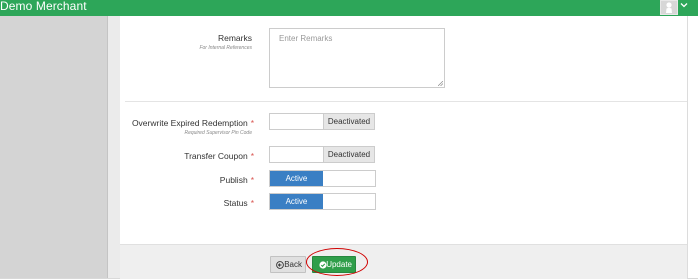 Image resolution: width=698 pixels, height=279 pixels. I want to click on publish-toggle: Active, so click(322, 178).